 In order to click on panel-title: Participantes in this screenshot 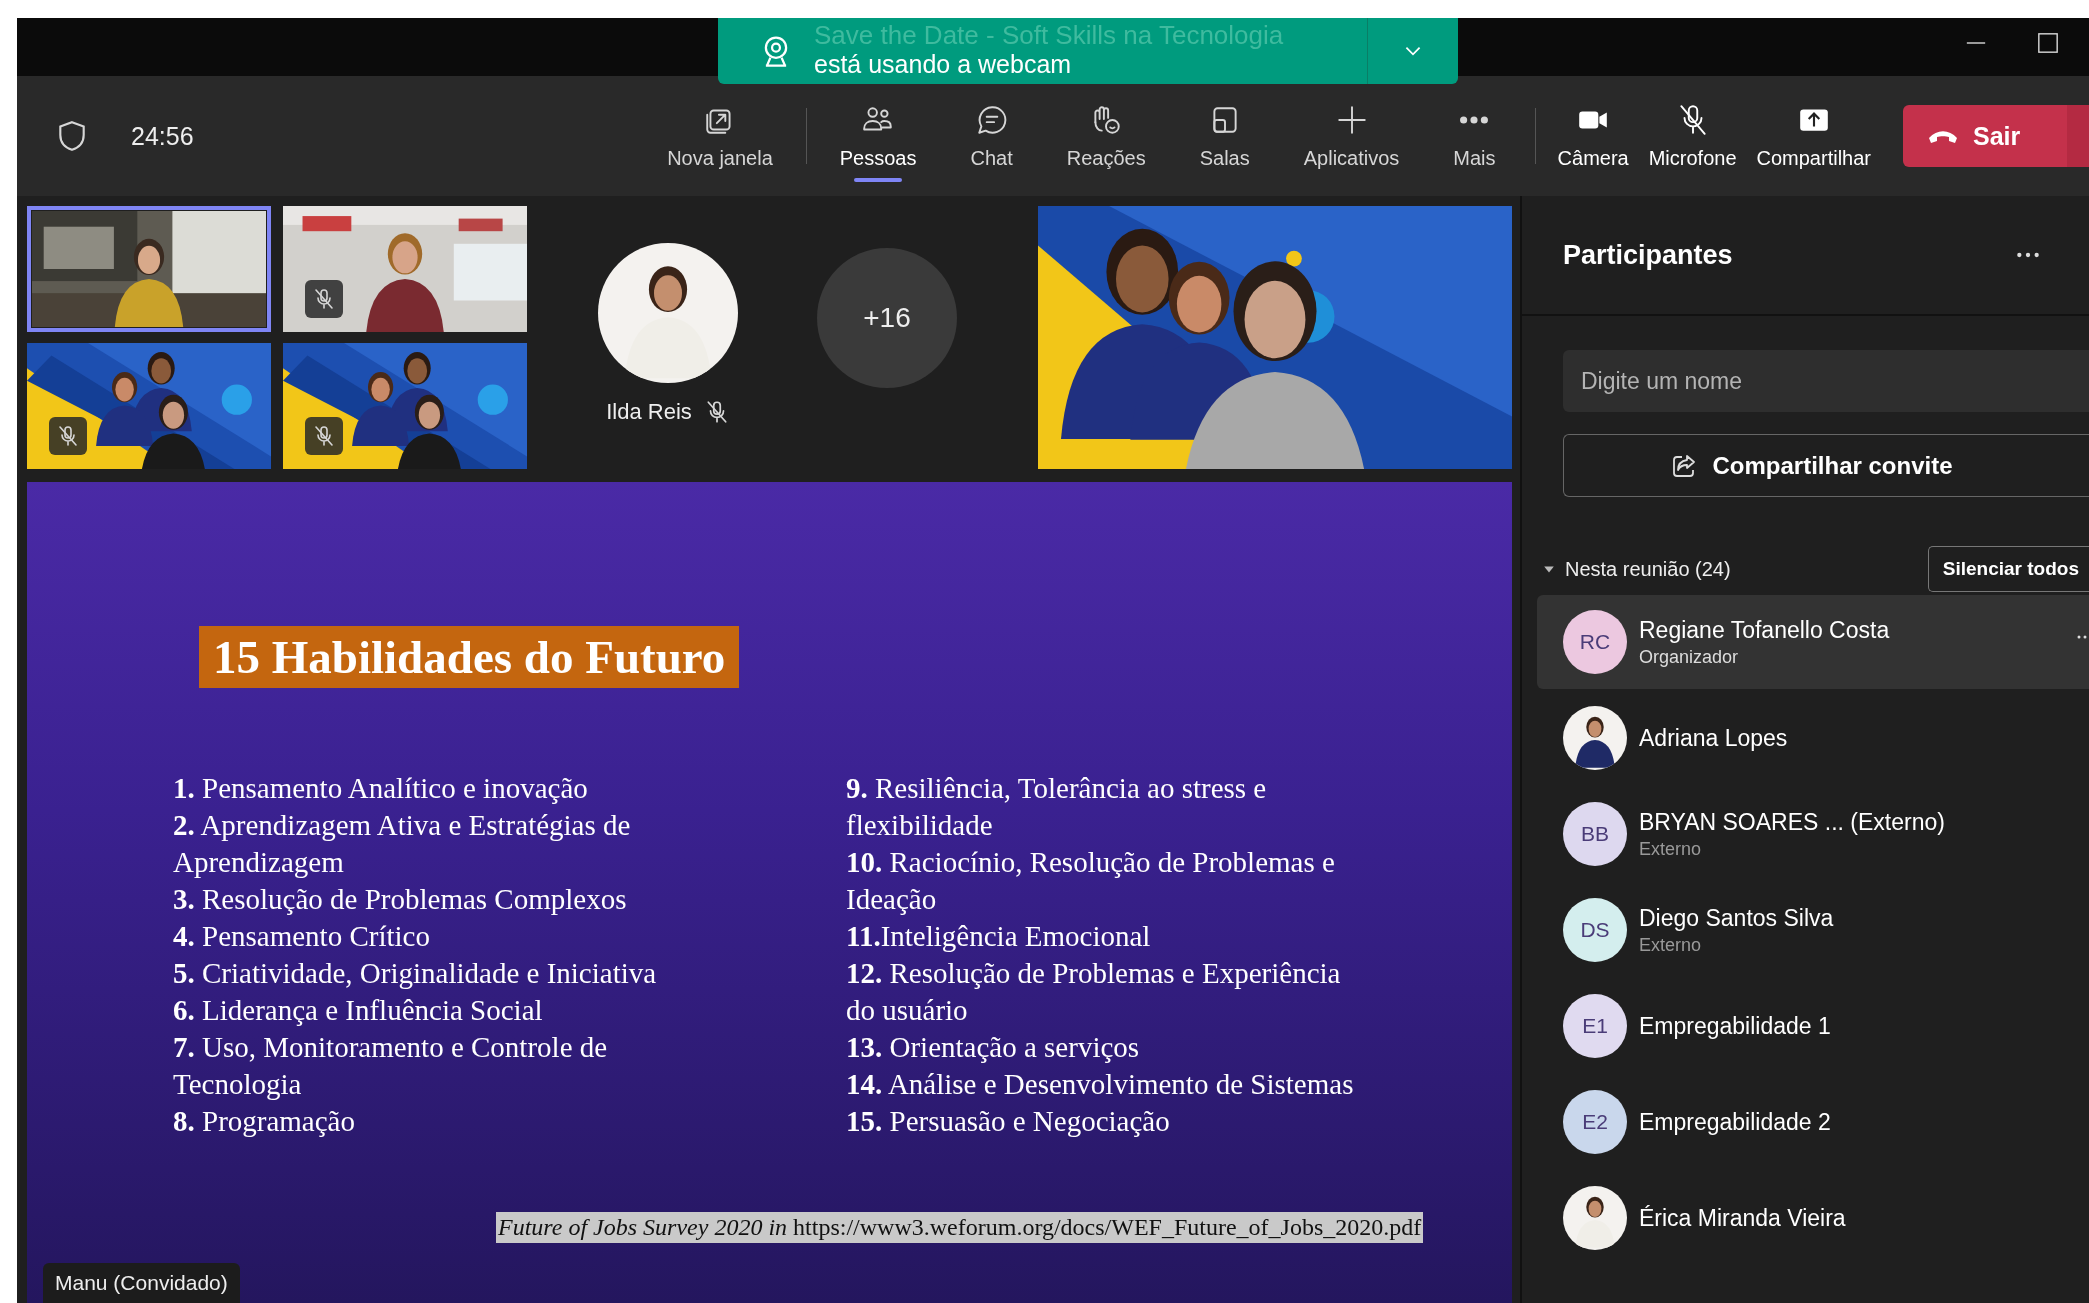, I will do `click(1648, 255)`.